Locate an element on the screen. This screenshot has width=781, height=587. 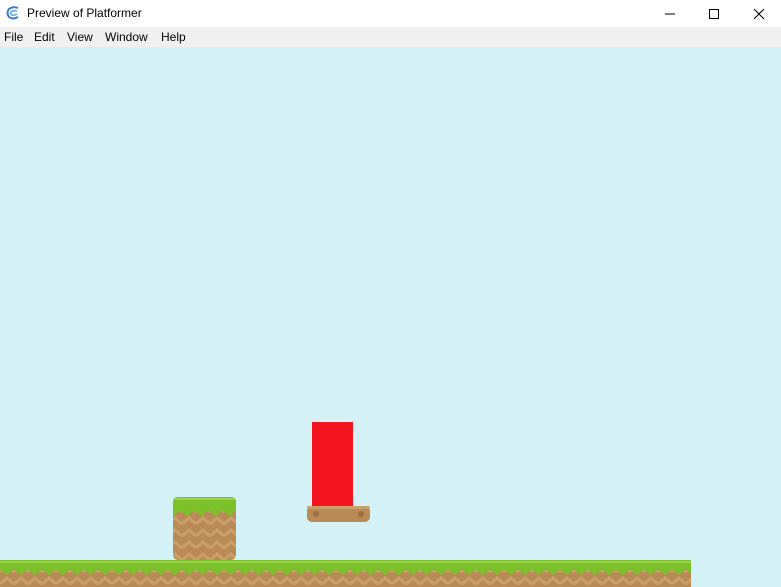
maximize-button is located at coordinates (714, 13).